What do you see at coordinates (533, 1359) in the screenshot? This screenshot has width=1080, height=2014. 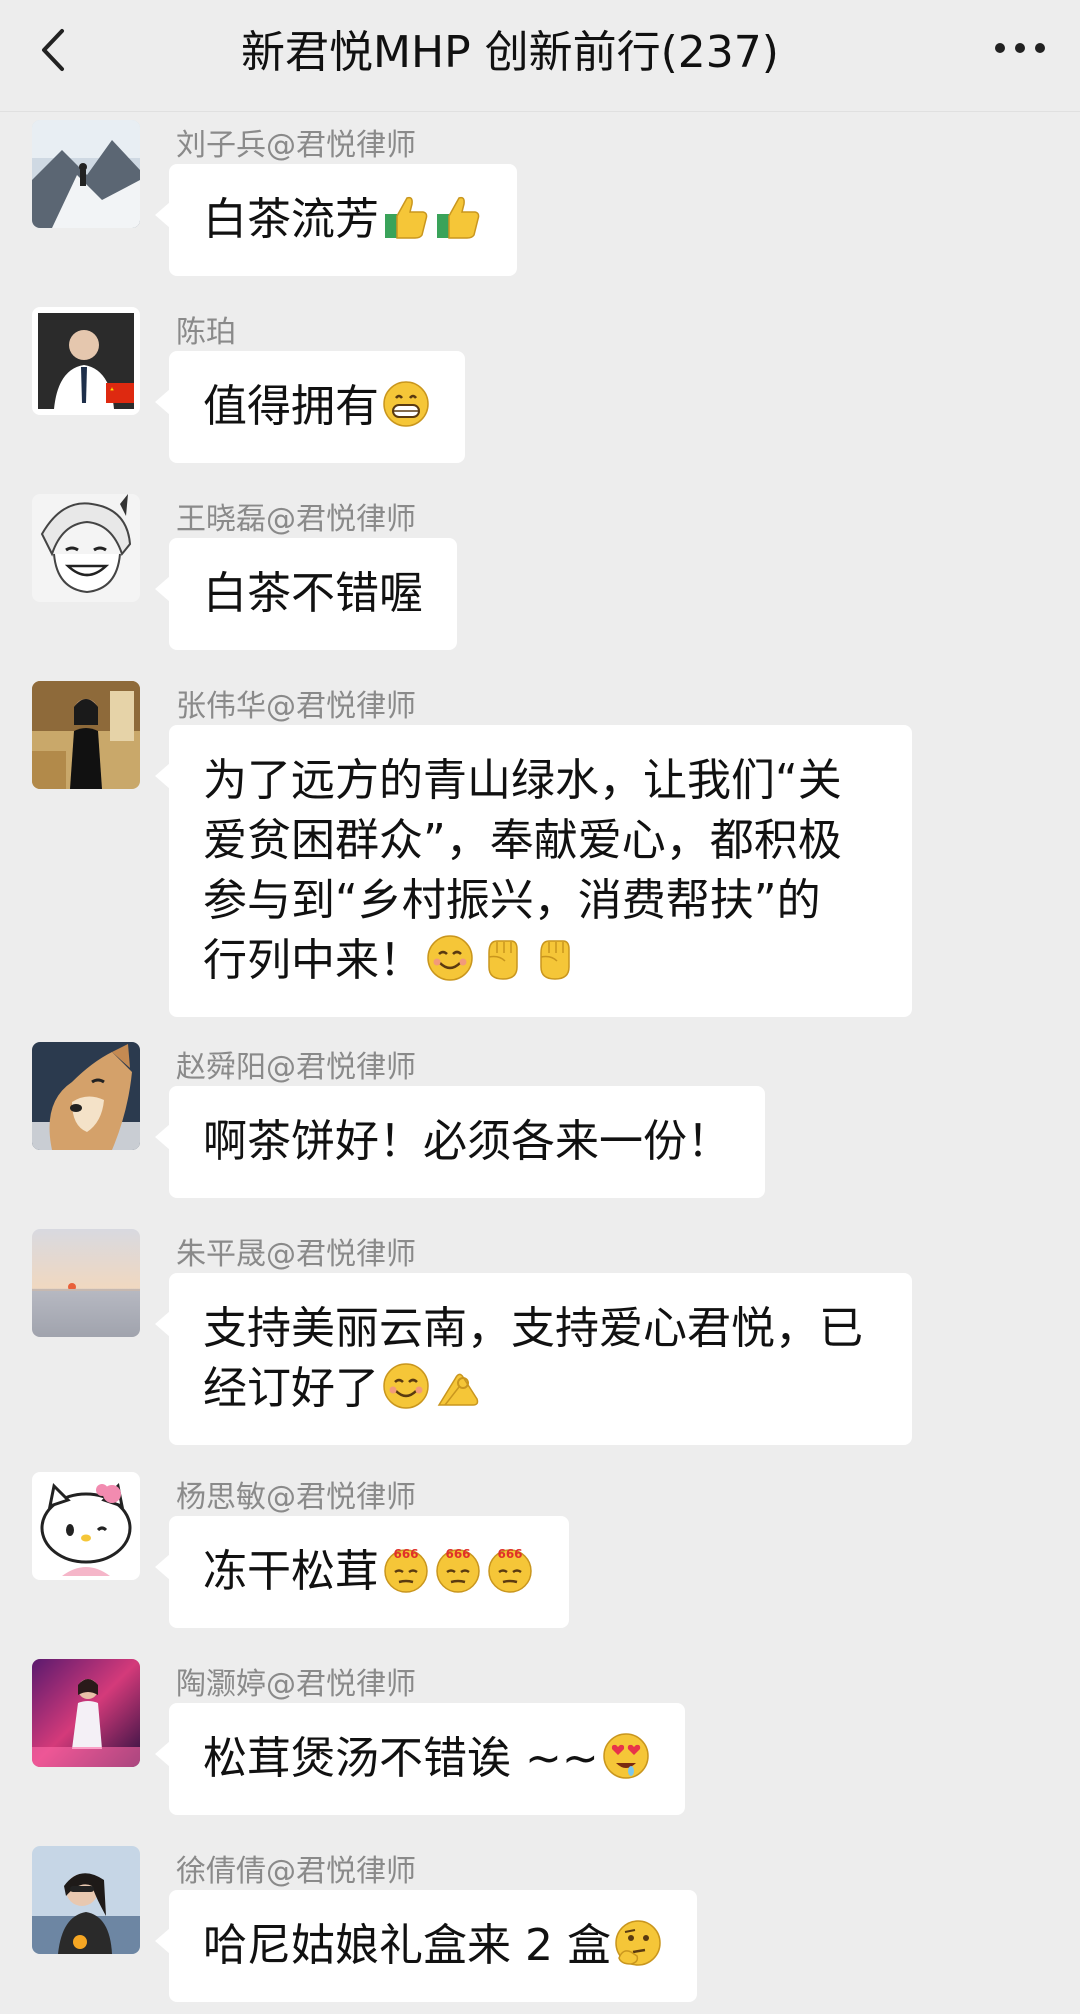 I see `message-bubble: 支持美丽云南，支持爱心君悦，已 经订好了` at bounding box center [533, 1359].